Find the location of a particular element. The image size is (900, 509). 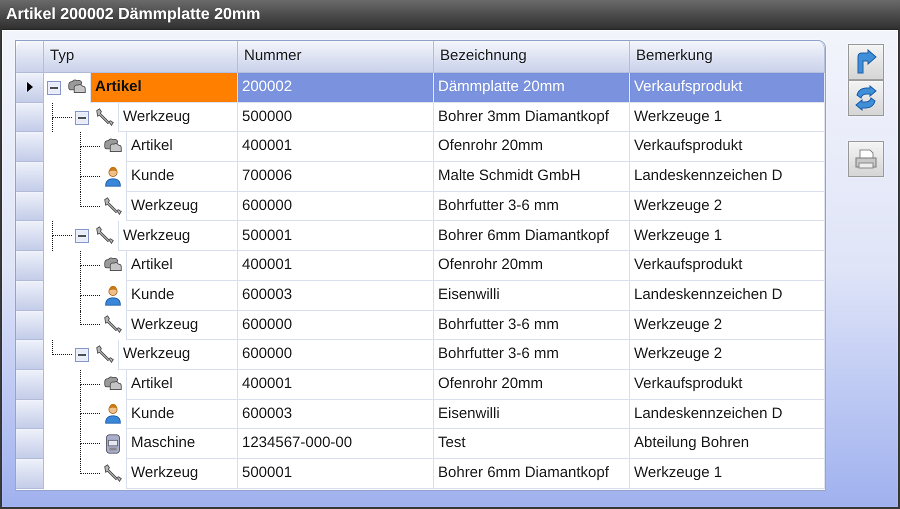

printer-icon is located at coordinates (866, 159).